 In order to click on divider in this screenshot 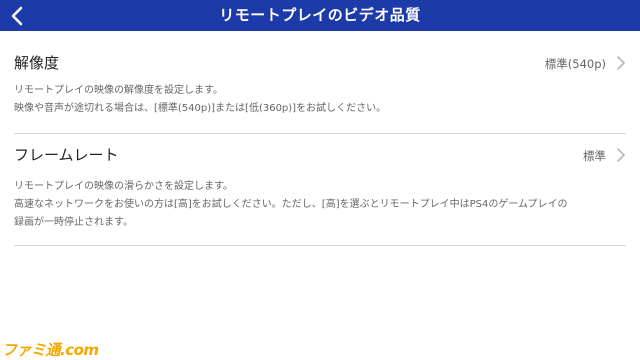, I will do `click(320, 245)`.